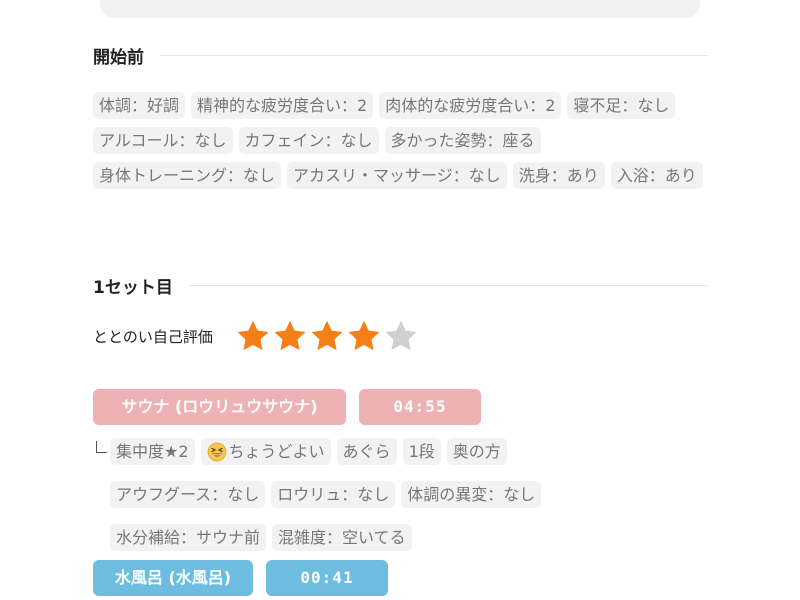 The image size is (800, 600). What do you see at coordinates (188, 537) in the screenshot?
I see `tag-hydration: 水分補給：サウナ前` at bounding box center [188, 537].